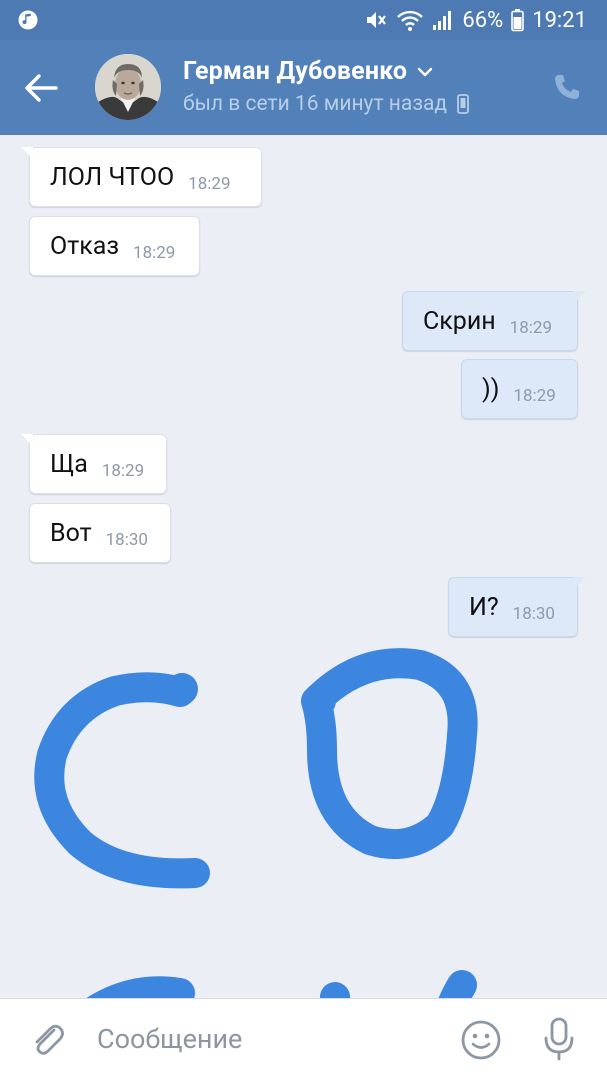 This screenshot has height=1080, width=607. I want to click on contact-name: Герман Дубовенко, so click(295, 71).